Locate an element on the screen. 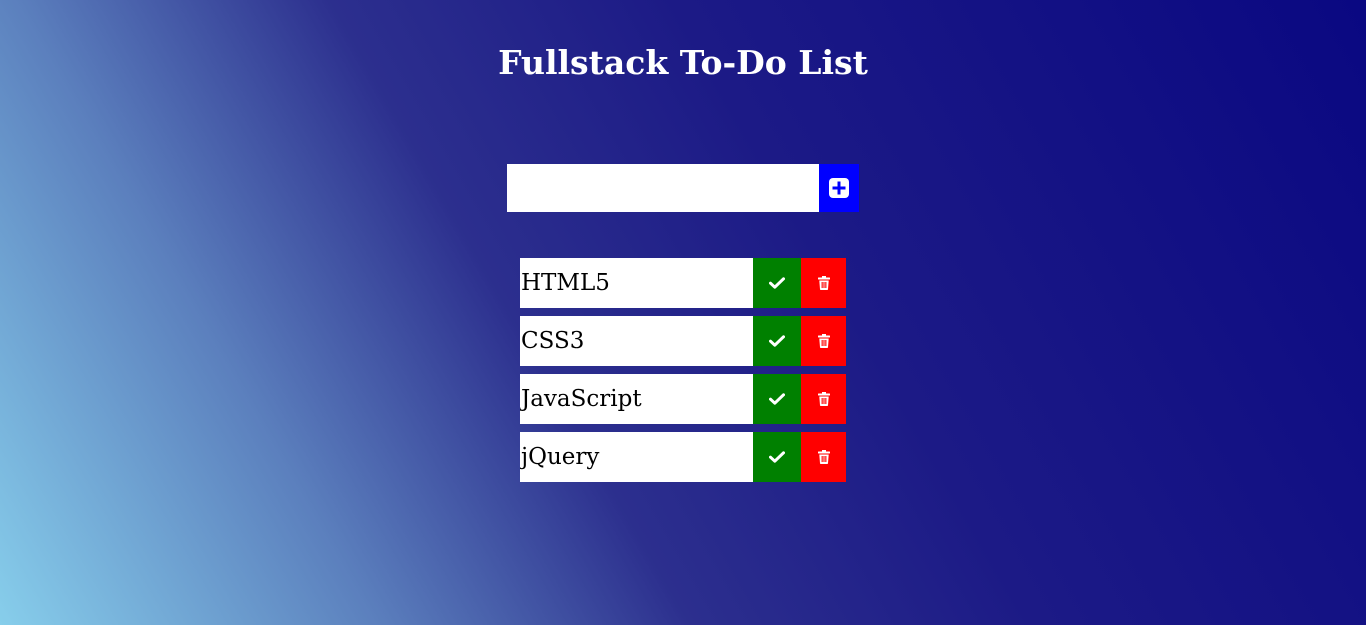  todo-item: HTML5 is located at coordinates (683, 283).